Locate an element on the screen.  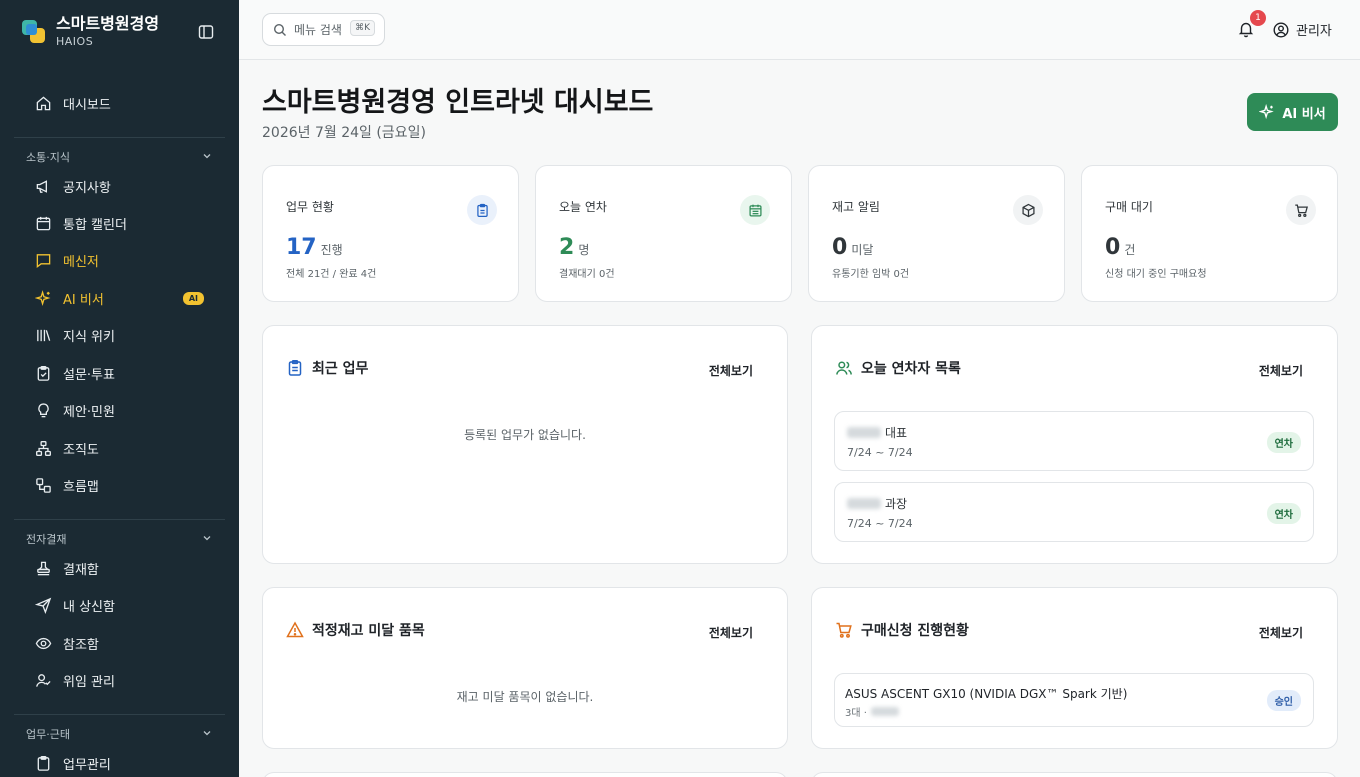
section-communication: 소통·지식 is located at coordinates (119, 157).